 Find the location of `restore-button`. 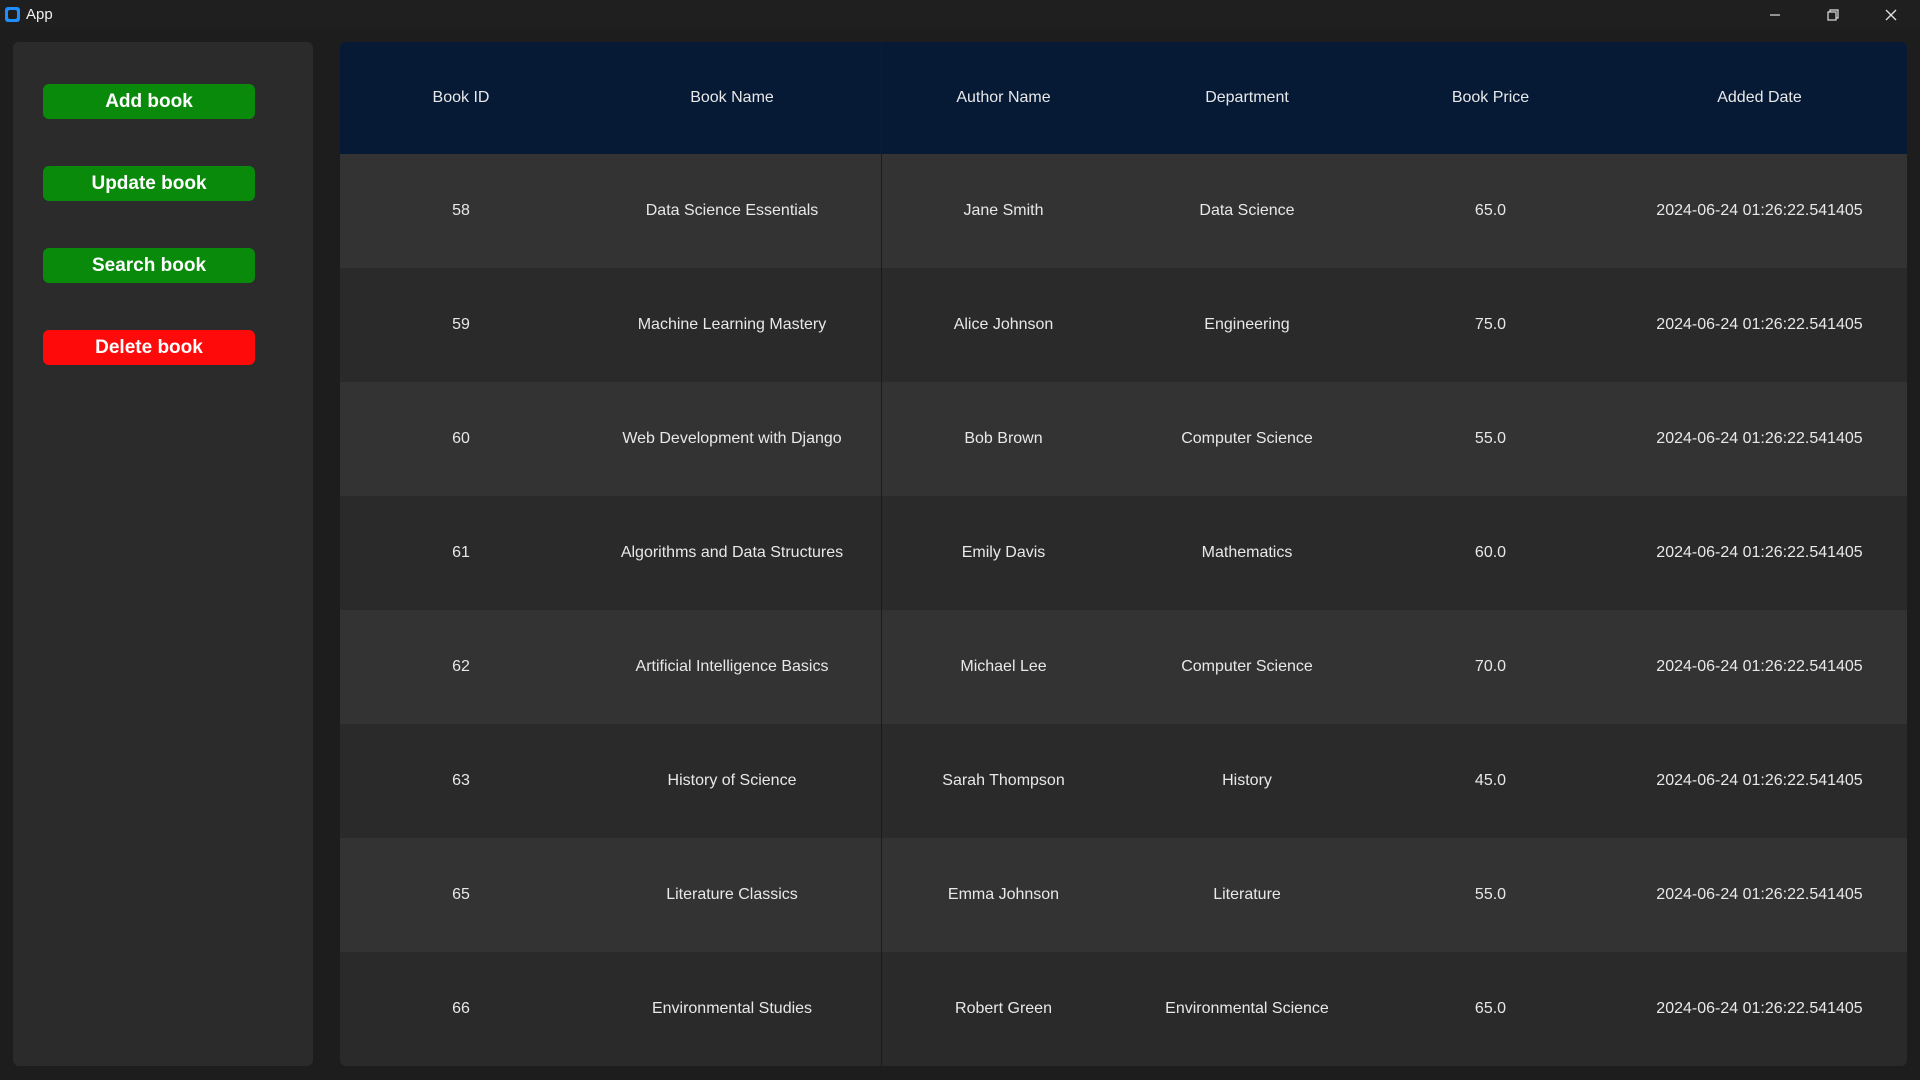

restore-button is located at coordinates (1833, 14).